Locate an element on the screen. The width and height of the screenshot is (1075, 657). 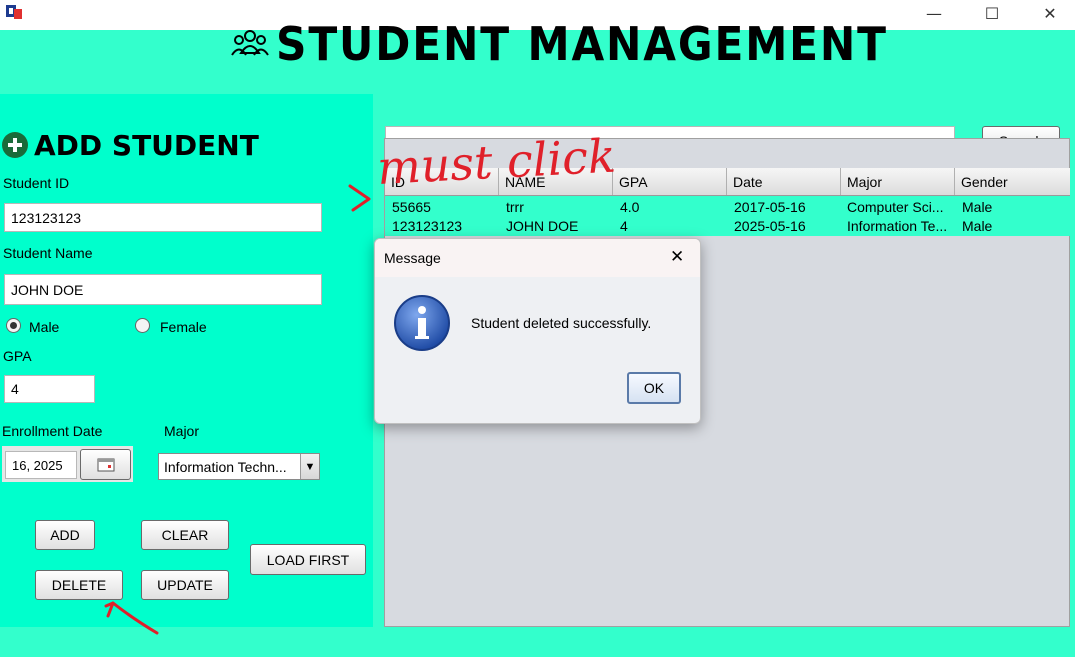
add-circle-icon is located at coordinates (15, 145).